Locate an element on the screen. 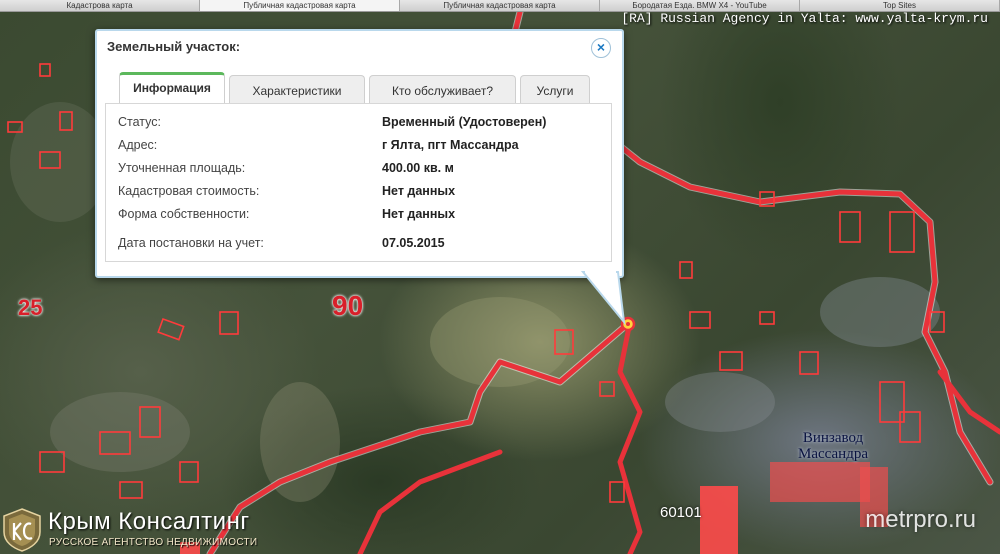 This screenshot has width=1000, height=554. popup-title: Земельный участок: is located at coordinates (174, 46).